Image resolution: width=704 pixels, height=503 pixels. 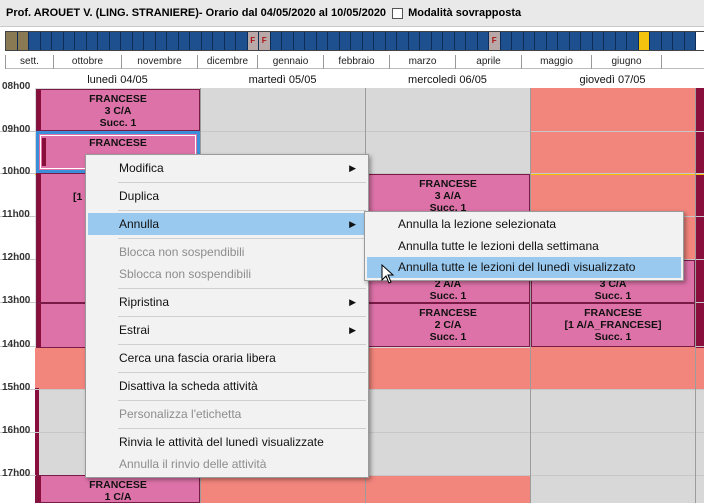 What do you see at coordinates (488, 62) in the screenshot?
I see `month-label: aprile` at bounding box center [488, 62].